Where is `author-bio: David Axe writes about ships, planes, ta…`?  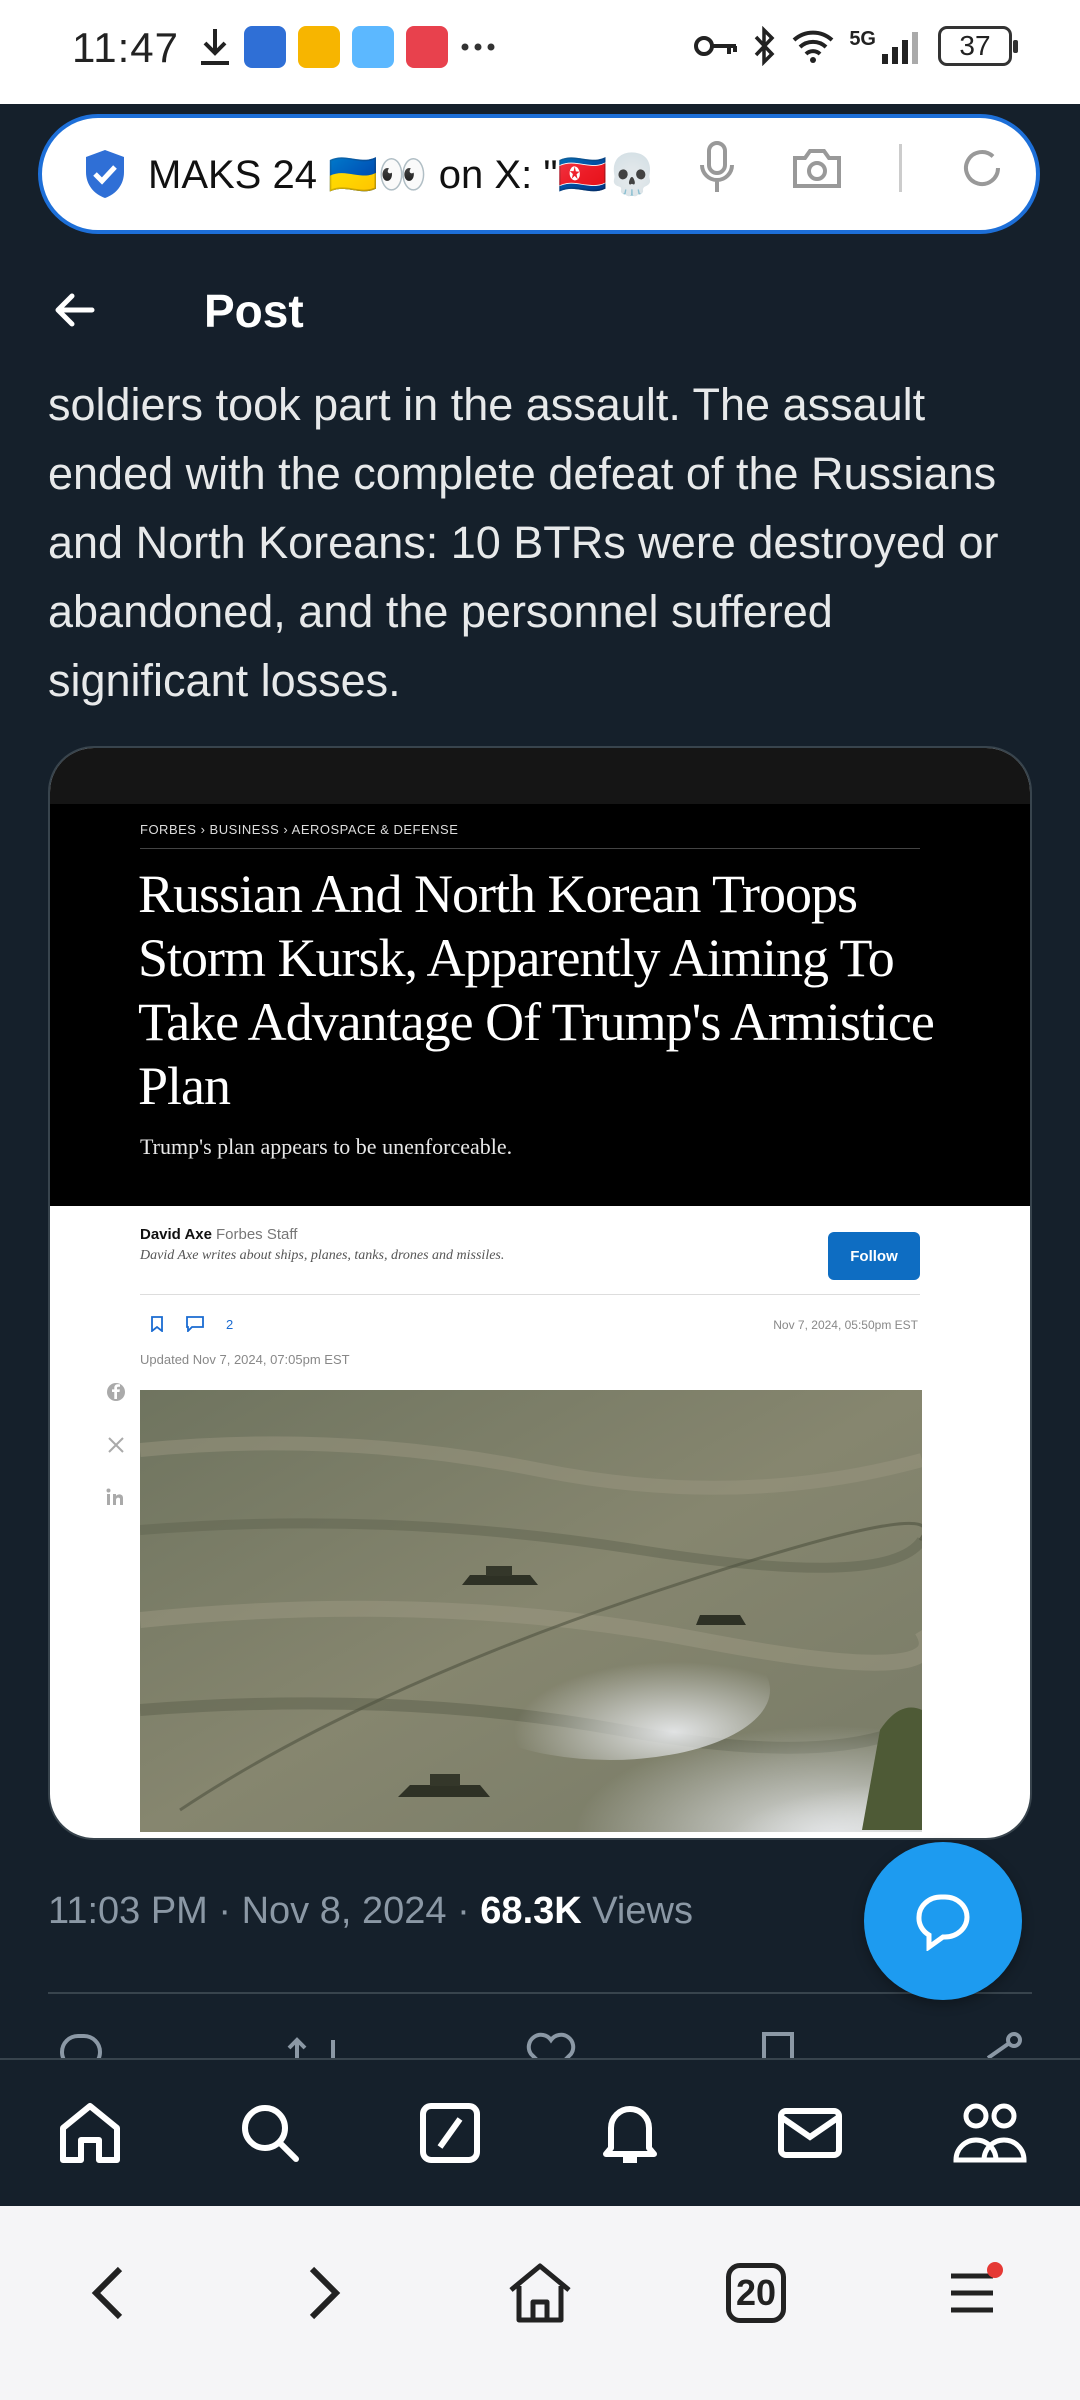
author-bio: David Axe writes about ships, planes, ta… is located at coordinates (322, 1255).